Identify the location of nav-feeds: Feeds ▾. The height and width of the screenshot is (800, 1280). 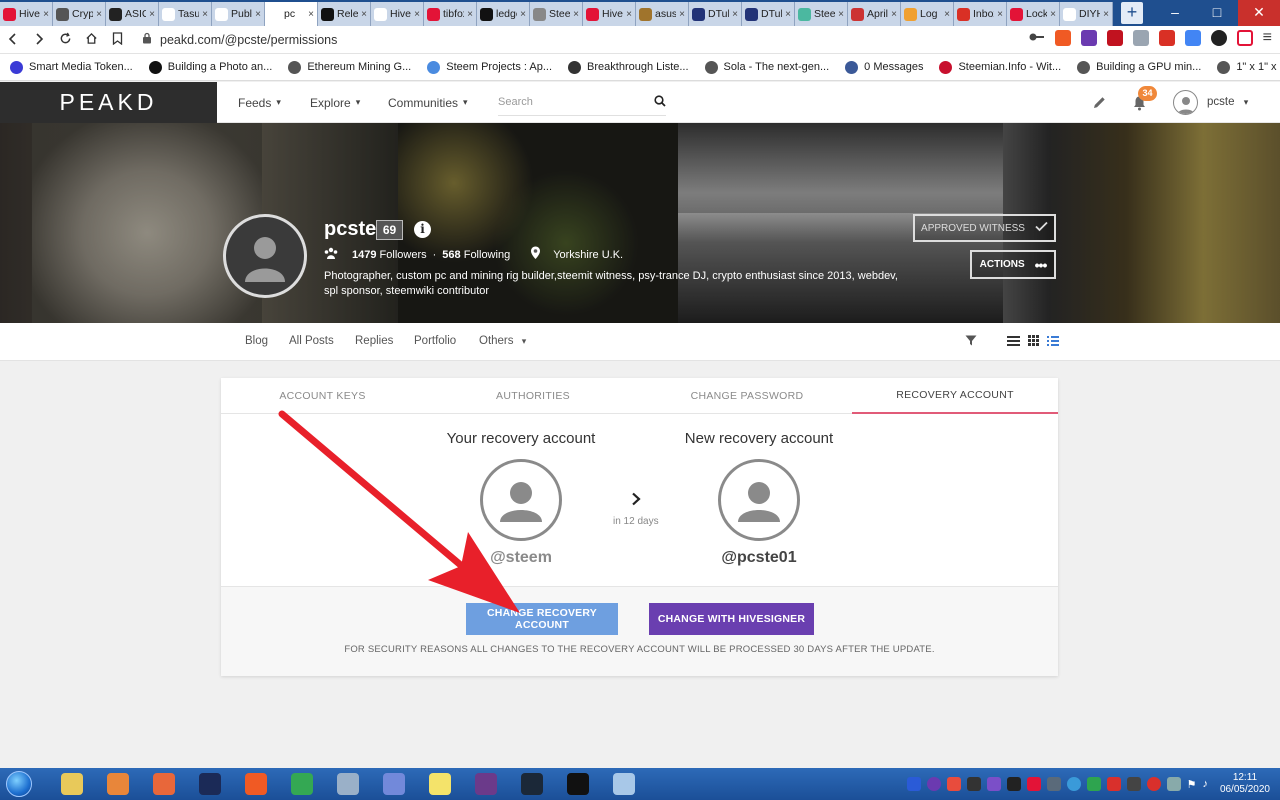
(259, 102).